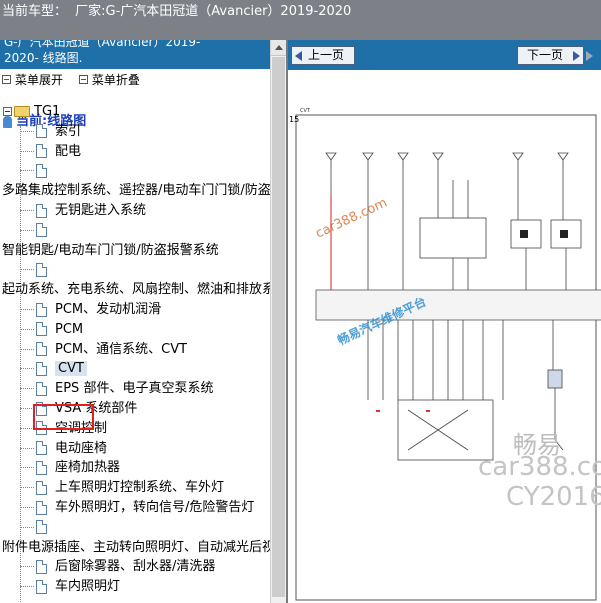  I want to click on tree-label: 电动座椅, so click(81, 448).